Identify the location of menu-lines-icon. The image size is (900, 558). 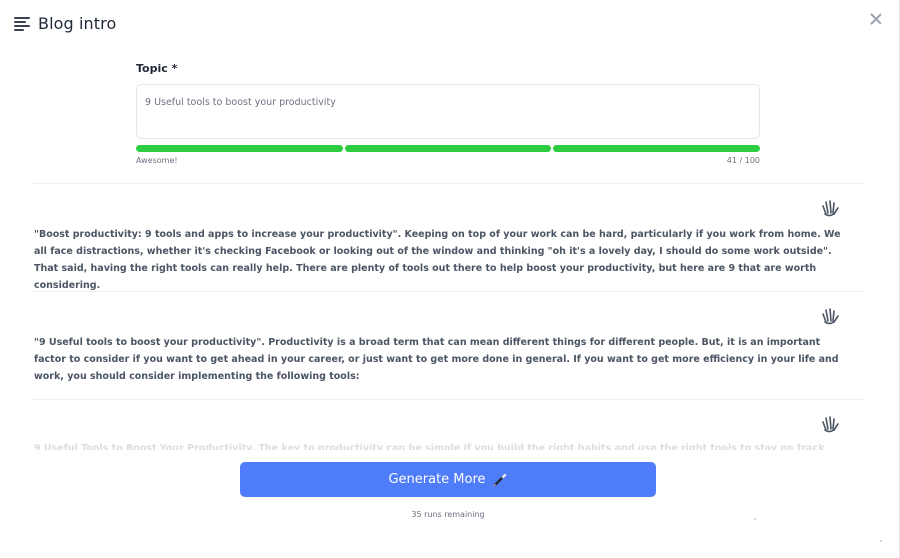
(22, 23).